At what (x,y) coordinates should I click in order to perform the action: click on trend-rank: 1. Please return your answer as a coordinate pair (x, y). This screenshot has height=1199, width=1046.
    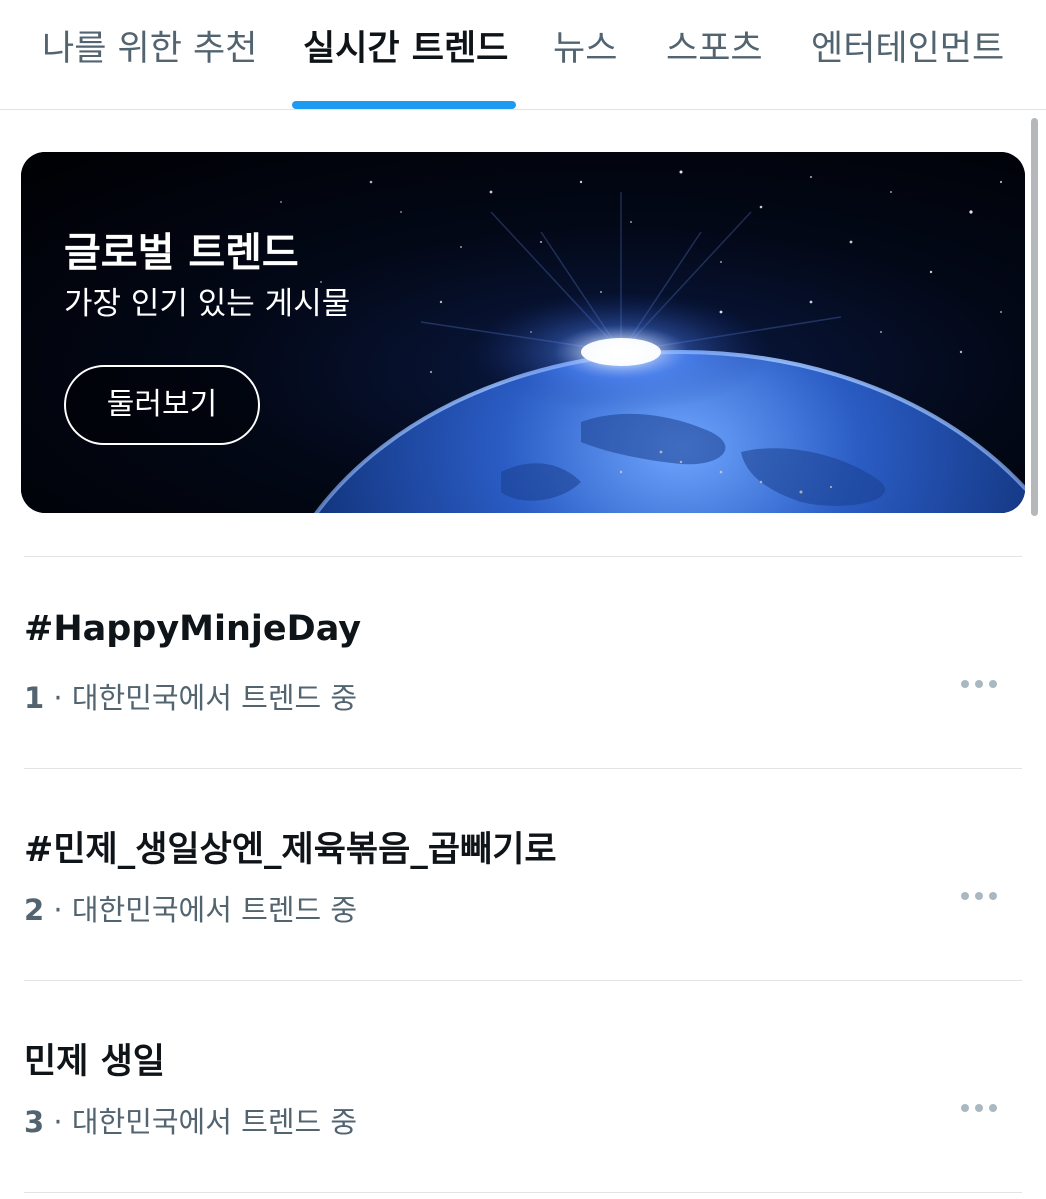
    Looking at the image, I should click on (34, 698).